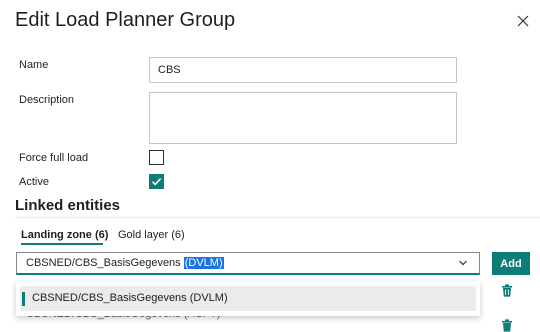 The height and width of the screenshot is (332, 540). I want to click on name-input, so click(303, 70).